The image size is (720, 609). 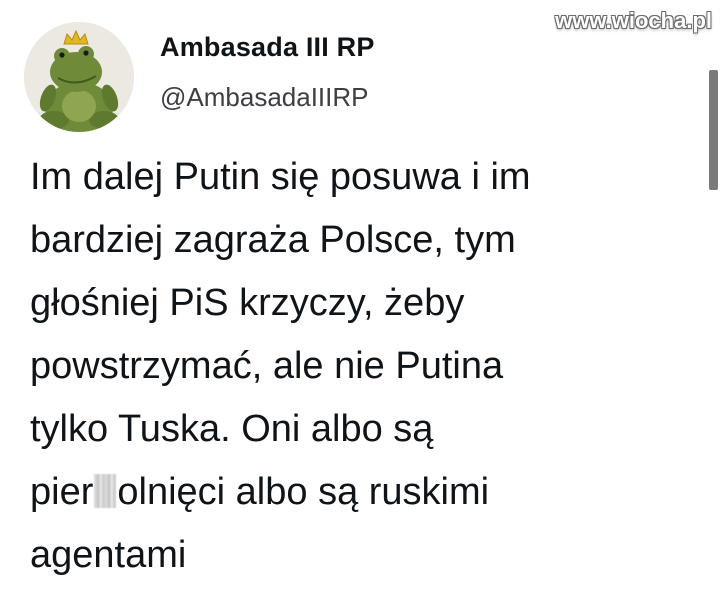 I want to click on tweet-text-line: powstrzymać, ale nie Putina, so click(x=267, y=366).